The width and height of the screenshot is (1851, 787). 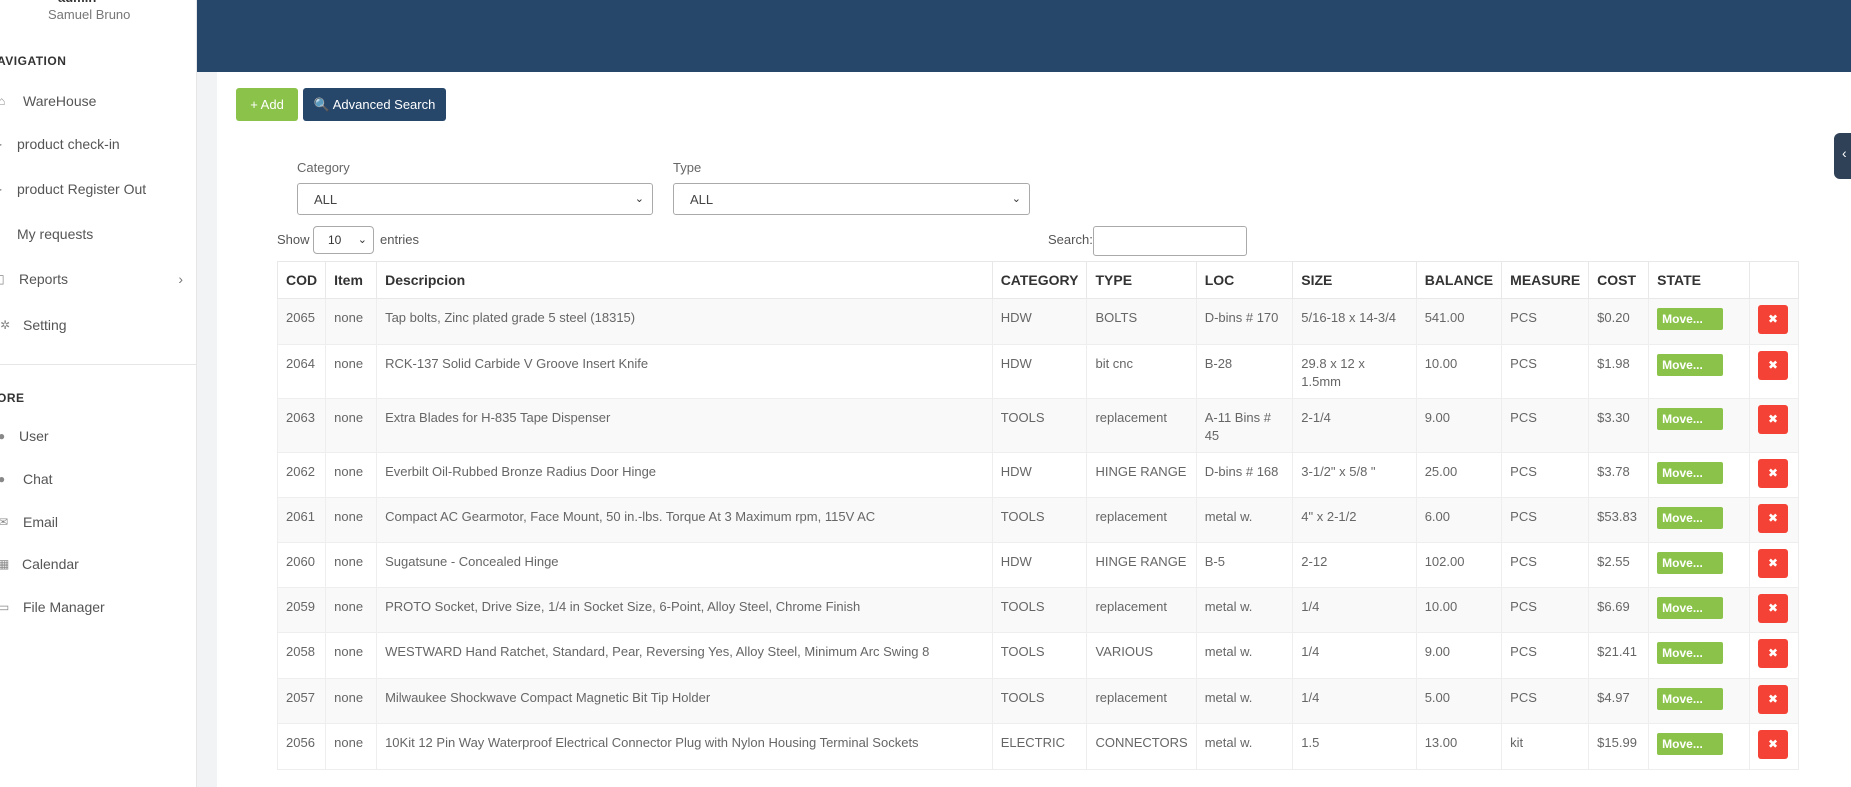 What do you see at coordinates (1619, 371) in the screenshot?
I see `table-cell: $1.98` at bounding box center [1619, 371].